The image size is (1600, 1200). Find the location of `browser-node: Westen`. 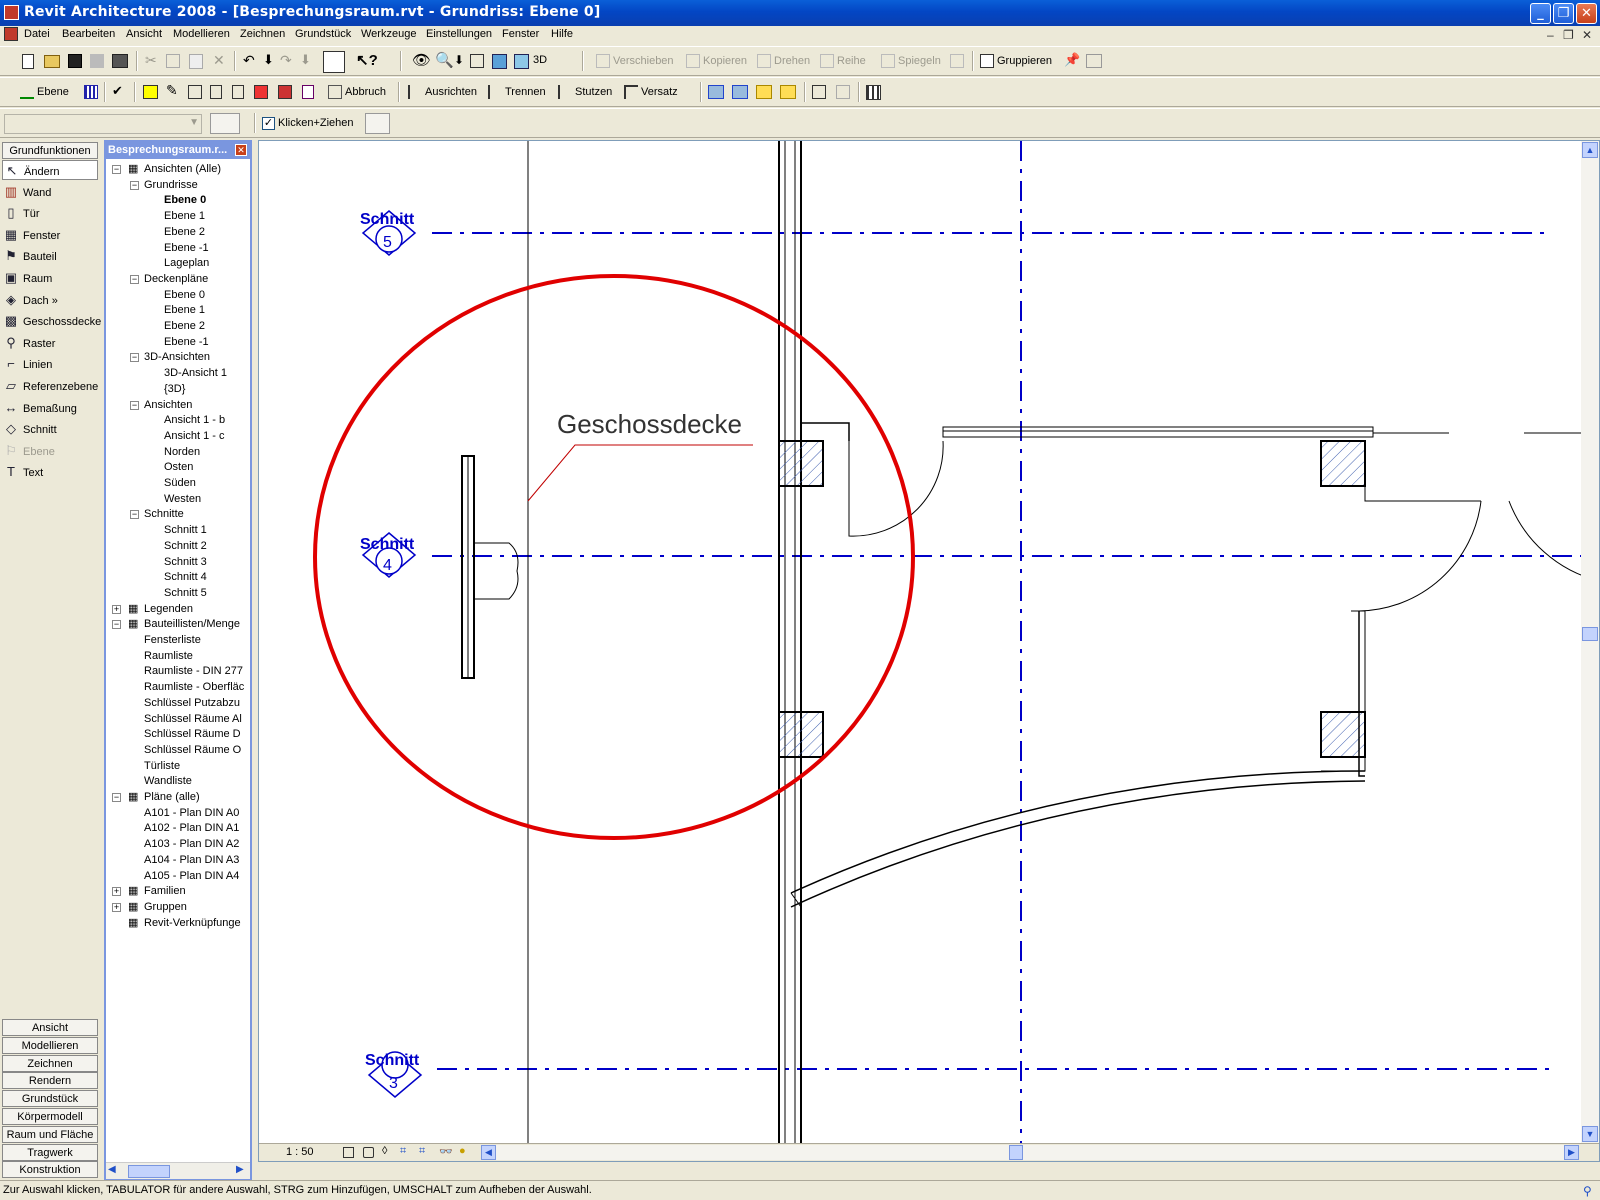

browser-node: Westen is located at coordinates (182, 499).